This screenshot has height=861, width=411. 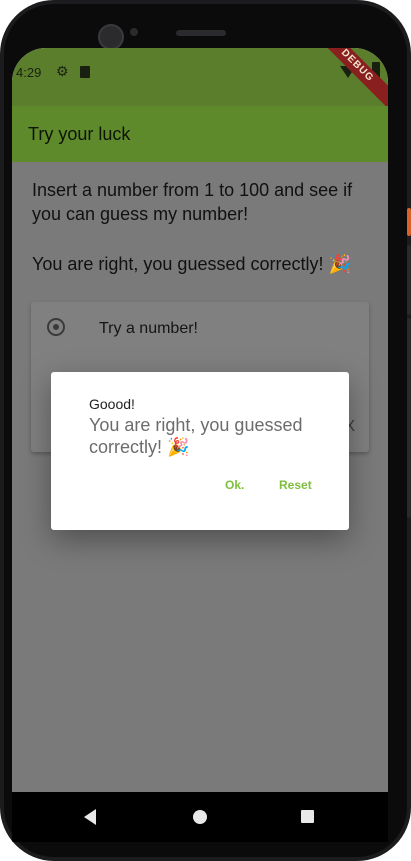 What do you see at coordinates (409, 418) in the screenshot?
I see `side-rail` at bounding box center [409, 418].